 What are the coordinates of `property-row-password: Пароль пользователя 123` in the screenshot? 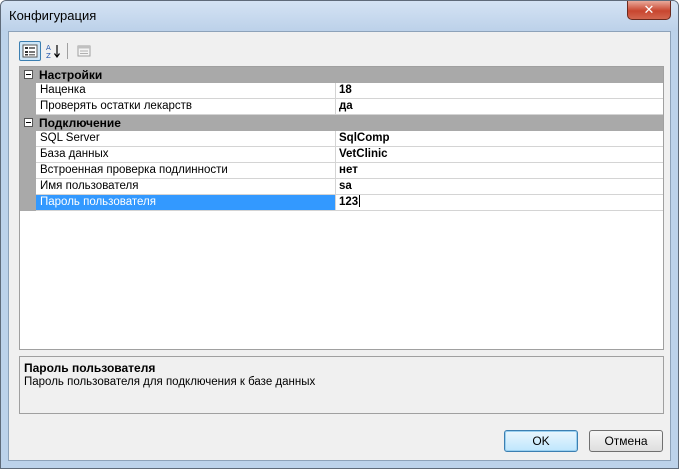 It's located at (341, 203).